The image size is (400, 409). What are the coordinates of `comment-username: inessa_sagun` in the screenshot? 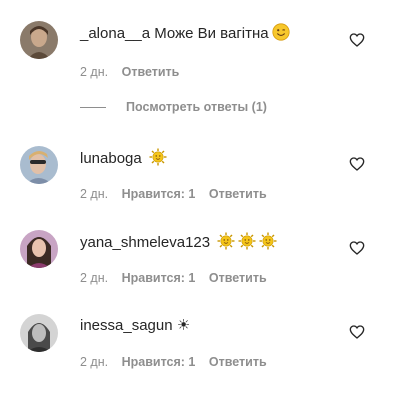 It's located at (126, 325).